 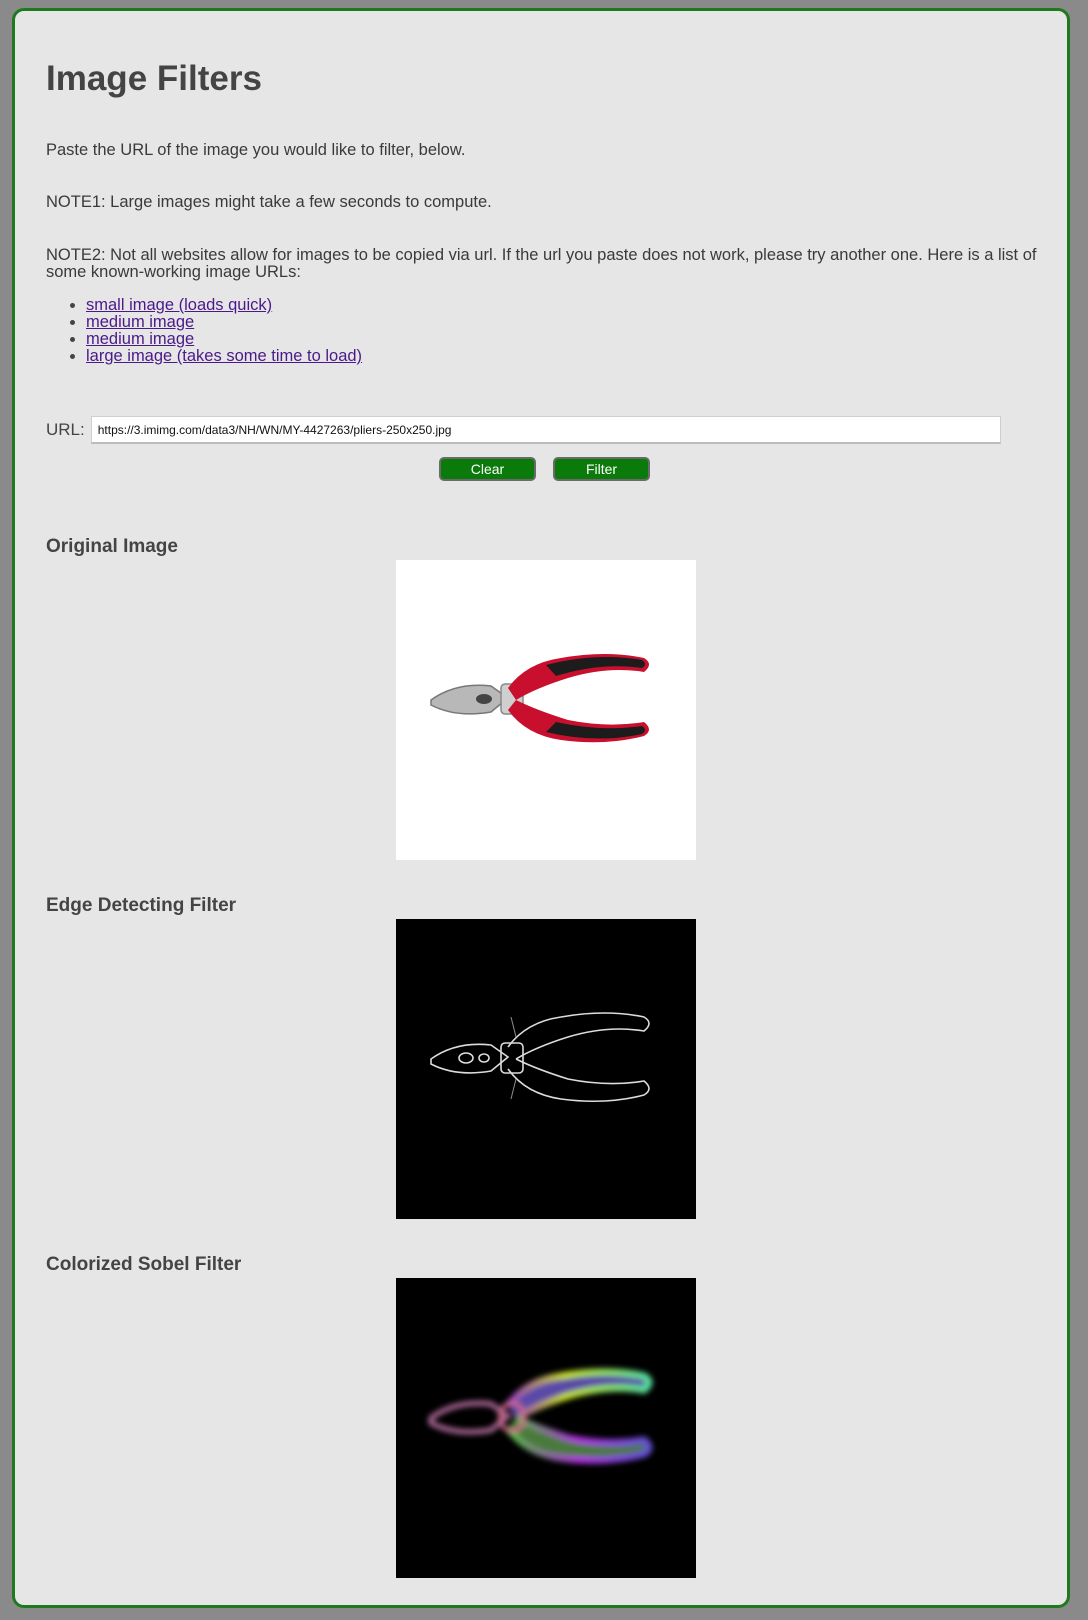 I want to click on link-medium-image-2: medium image, so click(x=140, y=339).